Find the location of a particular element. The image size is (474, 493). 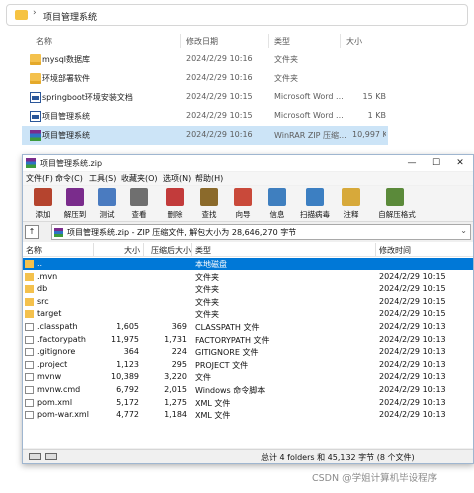

file-type: 文件夹 is located at coordinates (286, 78).